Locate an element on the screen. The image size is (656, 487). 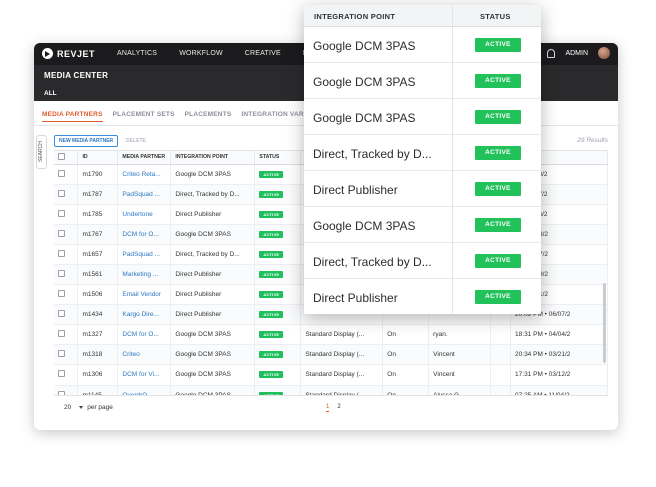
cell-id: m1434 is located at coordinates (98, 315).